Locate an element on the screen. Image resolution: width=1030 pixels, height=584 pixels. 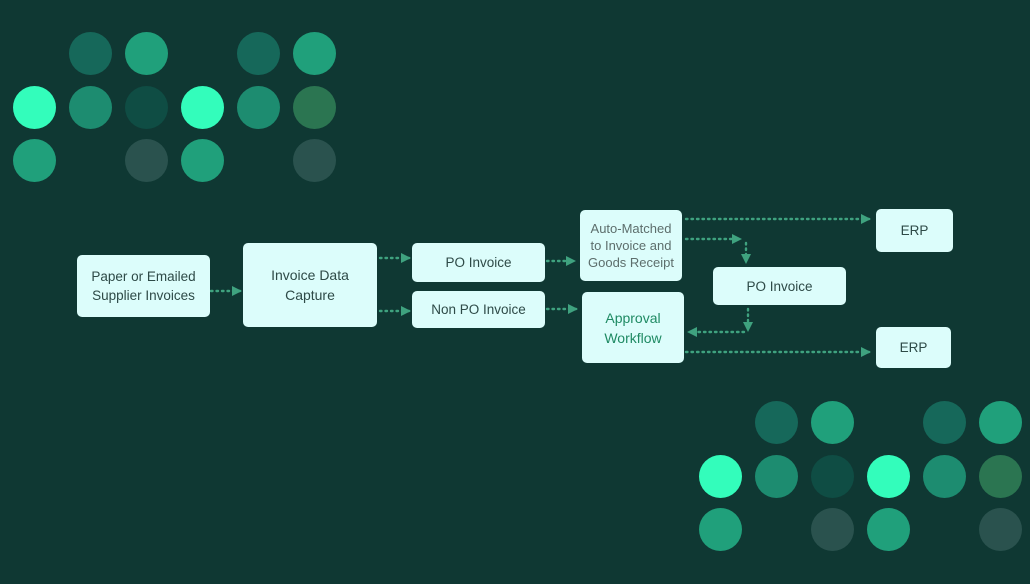
node-paper-or-emailed-supplier-invoices: Paper or Emailed Supplier Invoices is located at coordinates (143, 286).